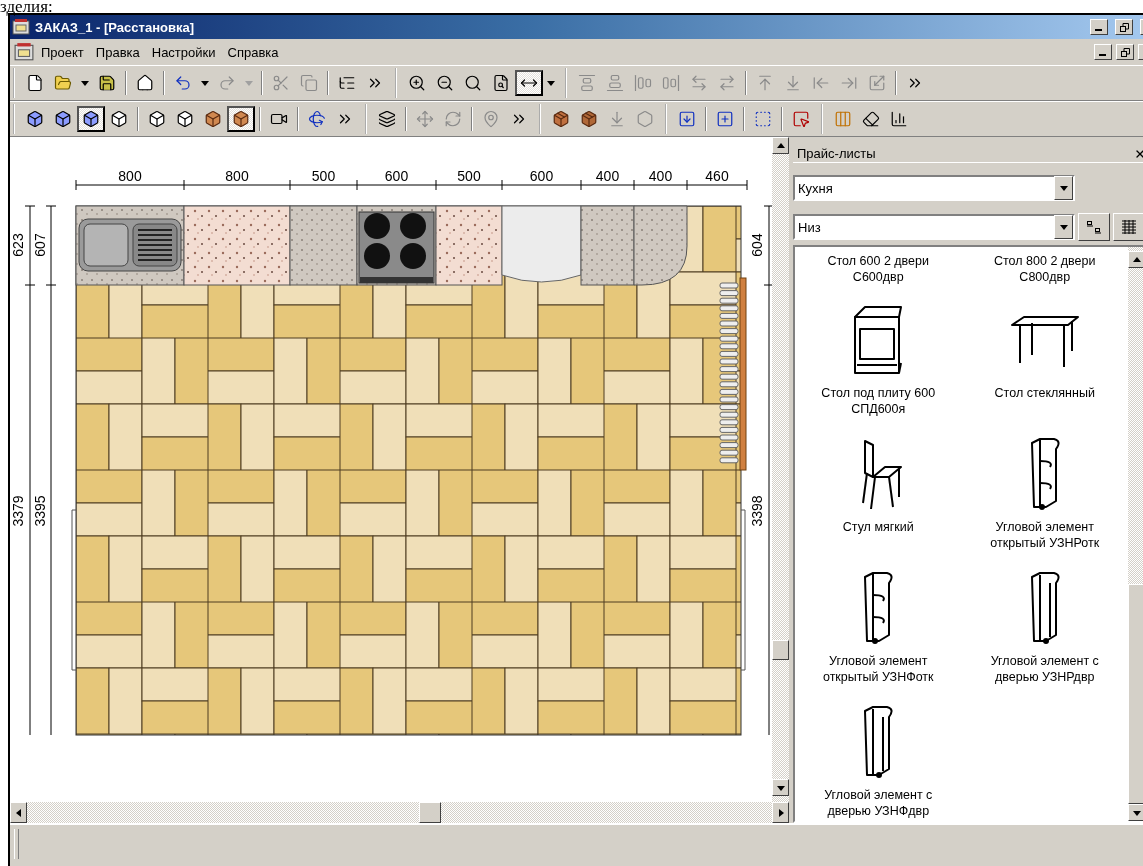  What do you see at coordinates (91, 119) in the screenshot?
I see `cube-shaded-button` at bounding box center [91, 119].